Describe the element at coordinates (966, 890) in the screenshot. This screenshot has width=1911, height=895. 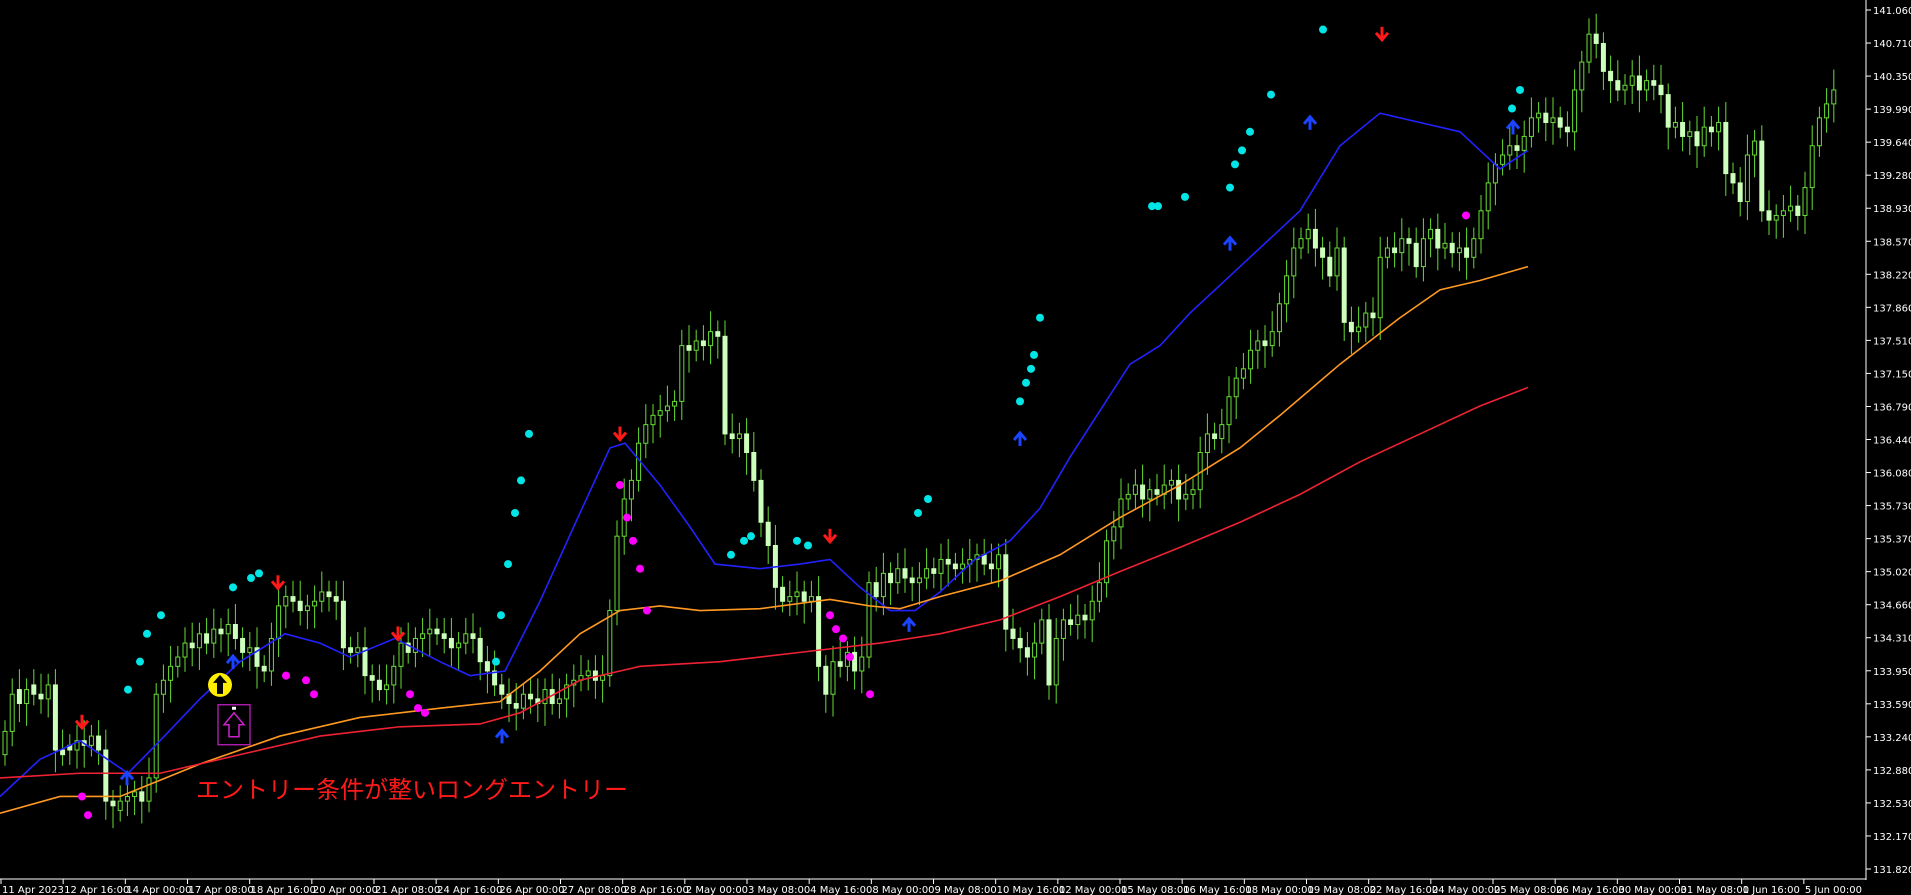
I see `time-tick-label: 9 May 08:00` at that location.